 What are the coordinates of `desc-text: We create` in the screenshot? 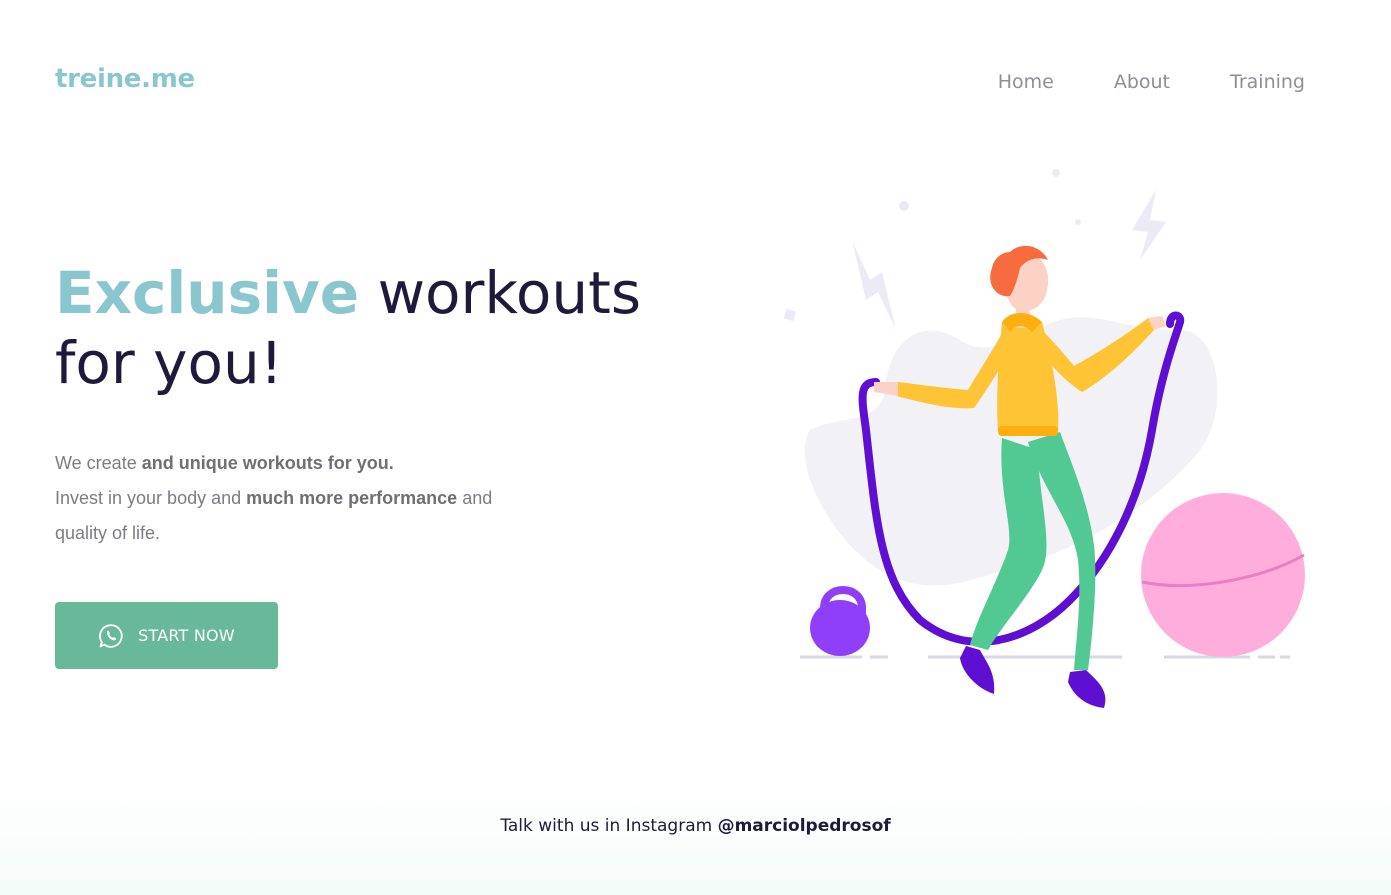 It's located at (98, 463).